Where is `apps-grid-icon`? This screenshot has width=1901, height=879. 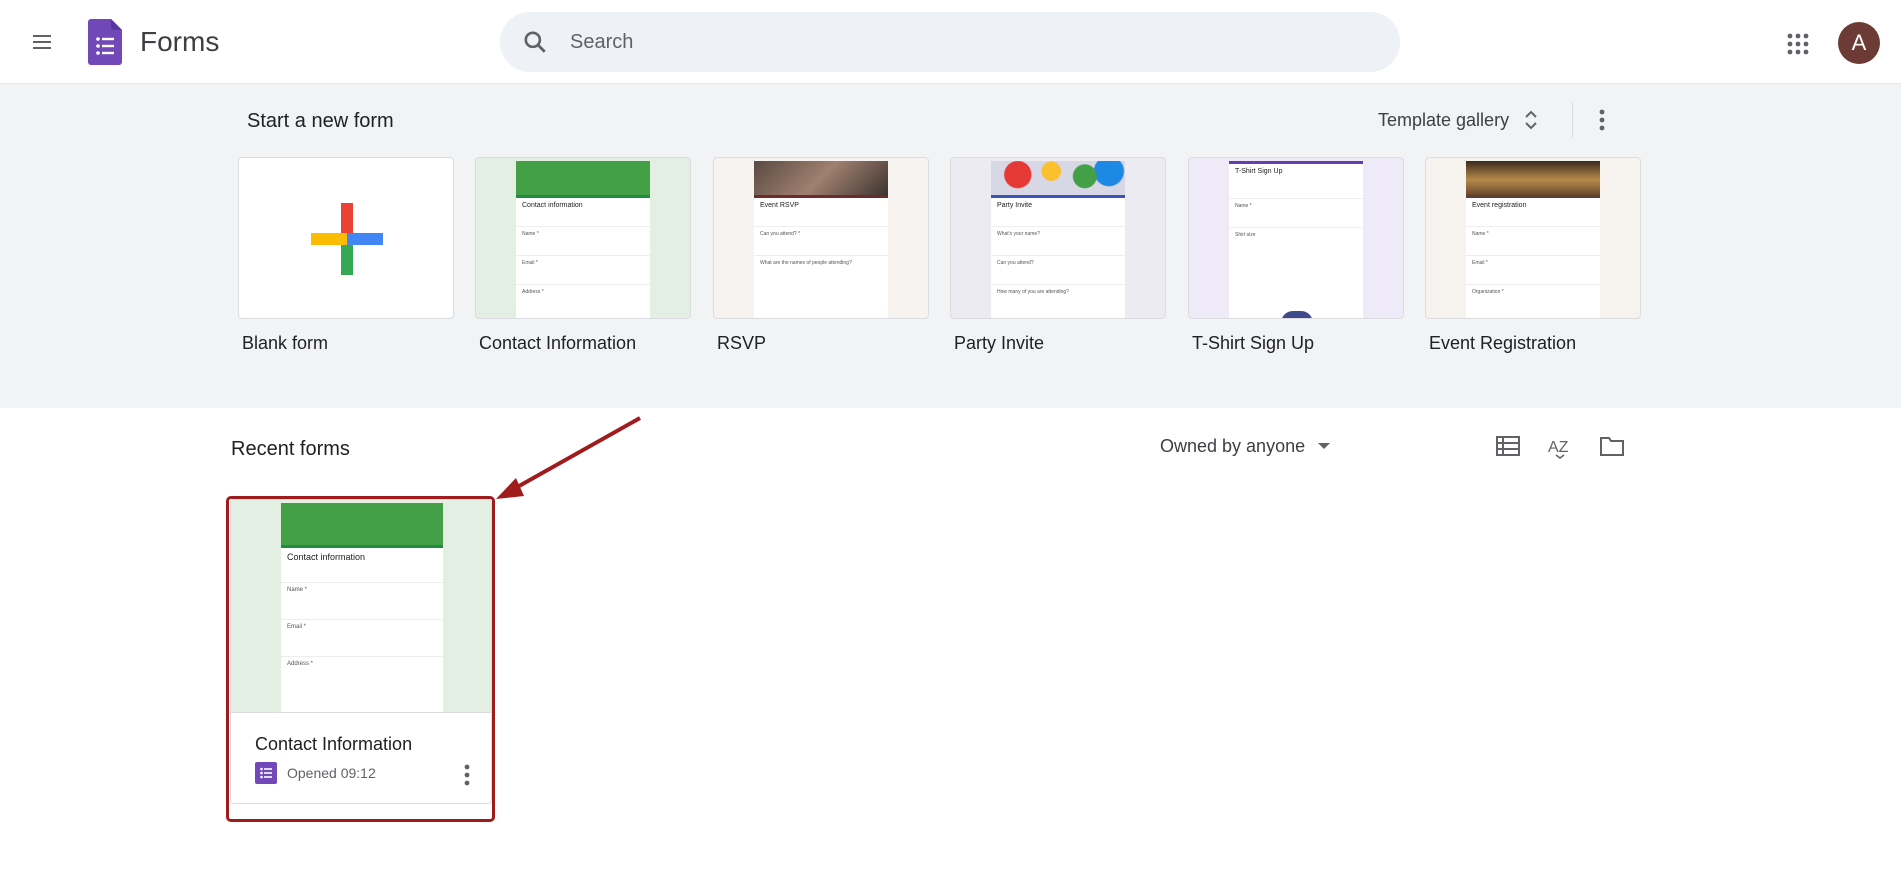 apps-grid-icon is located at coordinates (1798, 44).